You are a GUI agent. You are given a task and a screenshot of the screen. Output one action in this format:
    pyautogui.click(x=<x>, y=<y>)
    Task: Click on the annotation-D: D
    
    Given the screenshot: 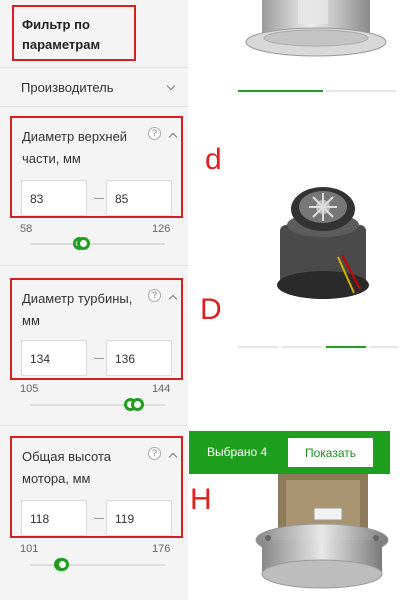 What is the action you would take?
    pyautogui.click(x=211, y=309)
    